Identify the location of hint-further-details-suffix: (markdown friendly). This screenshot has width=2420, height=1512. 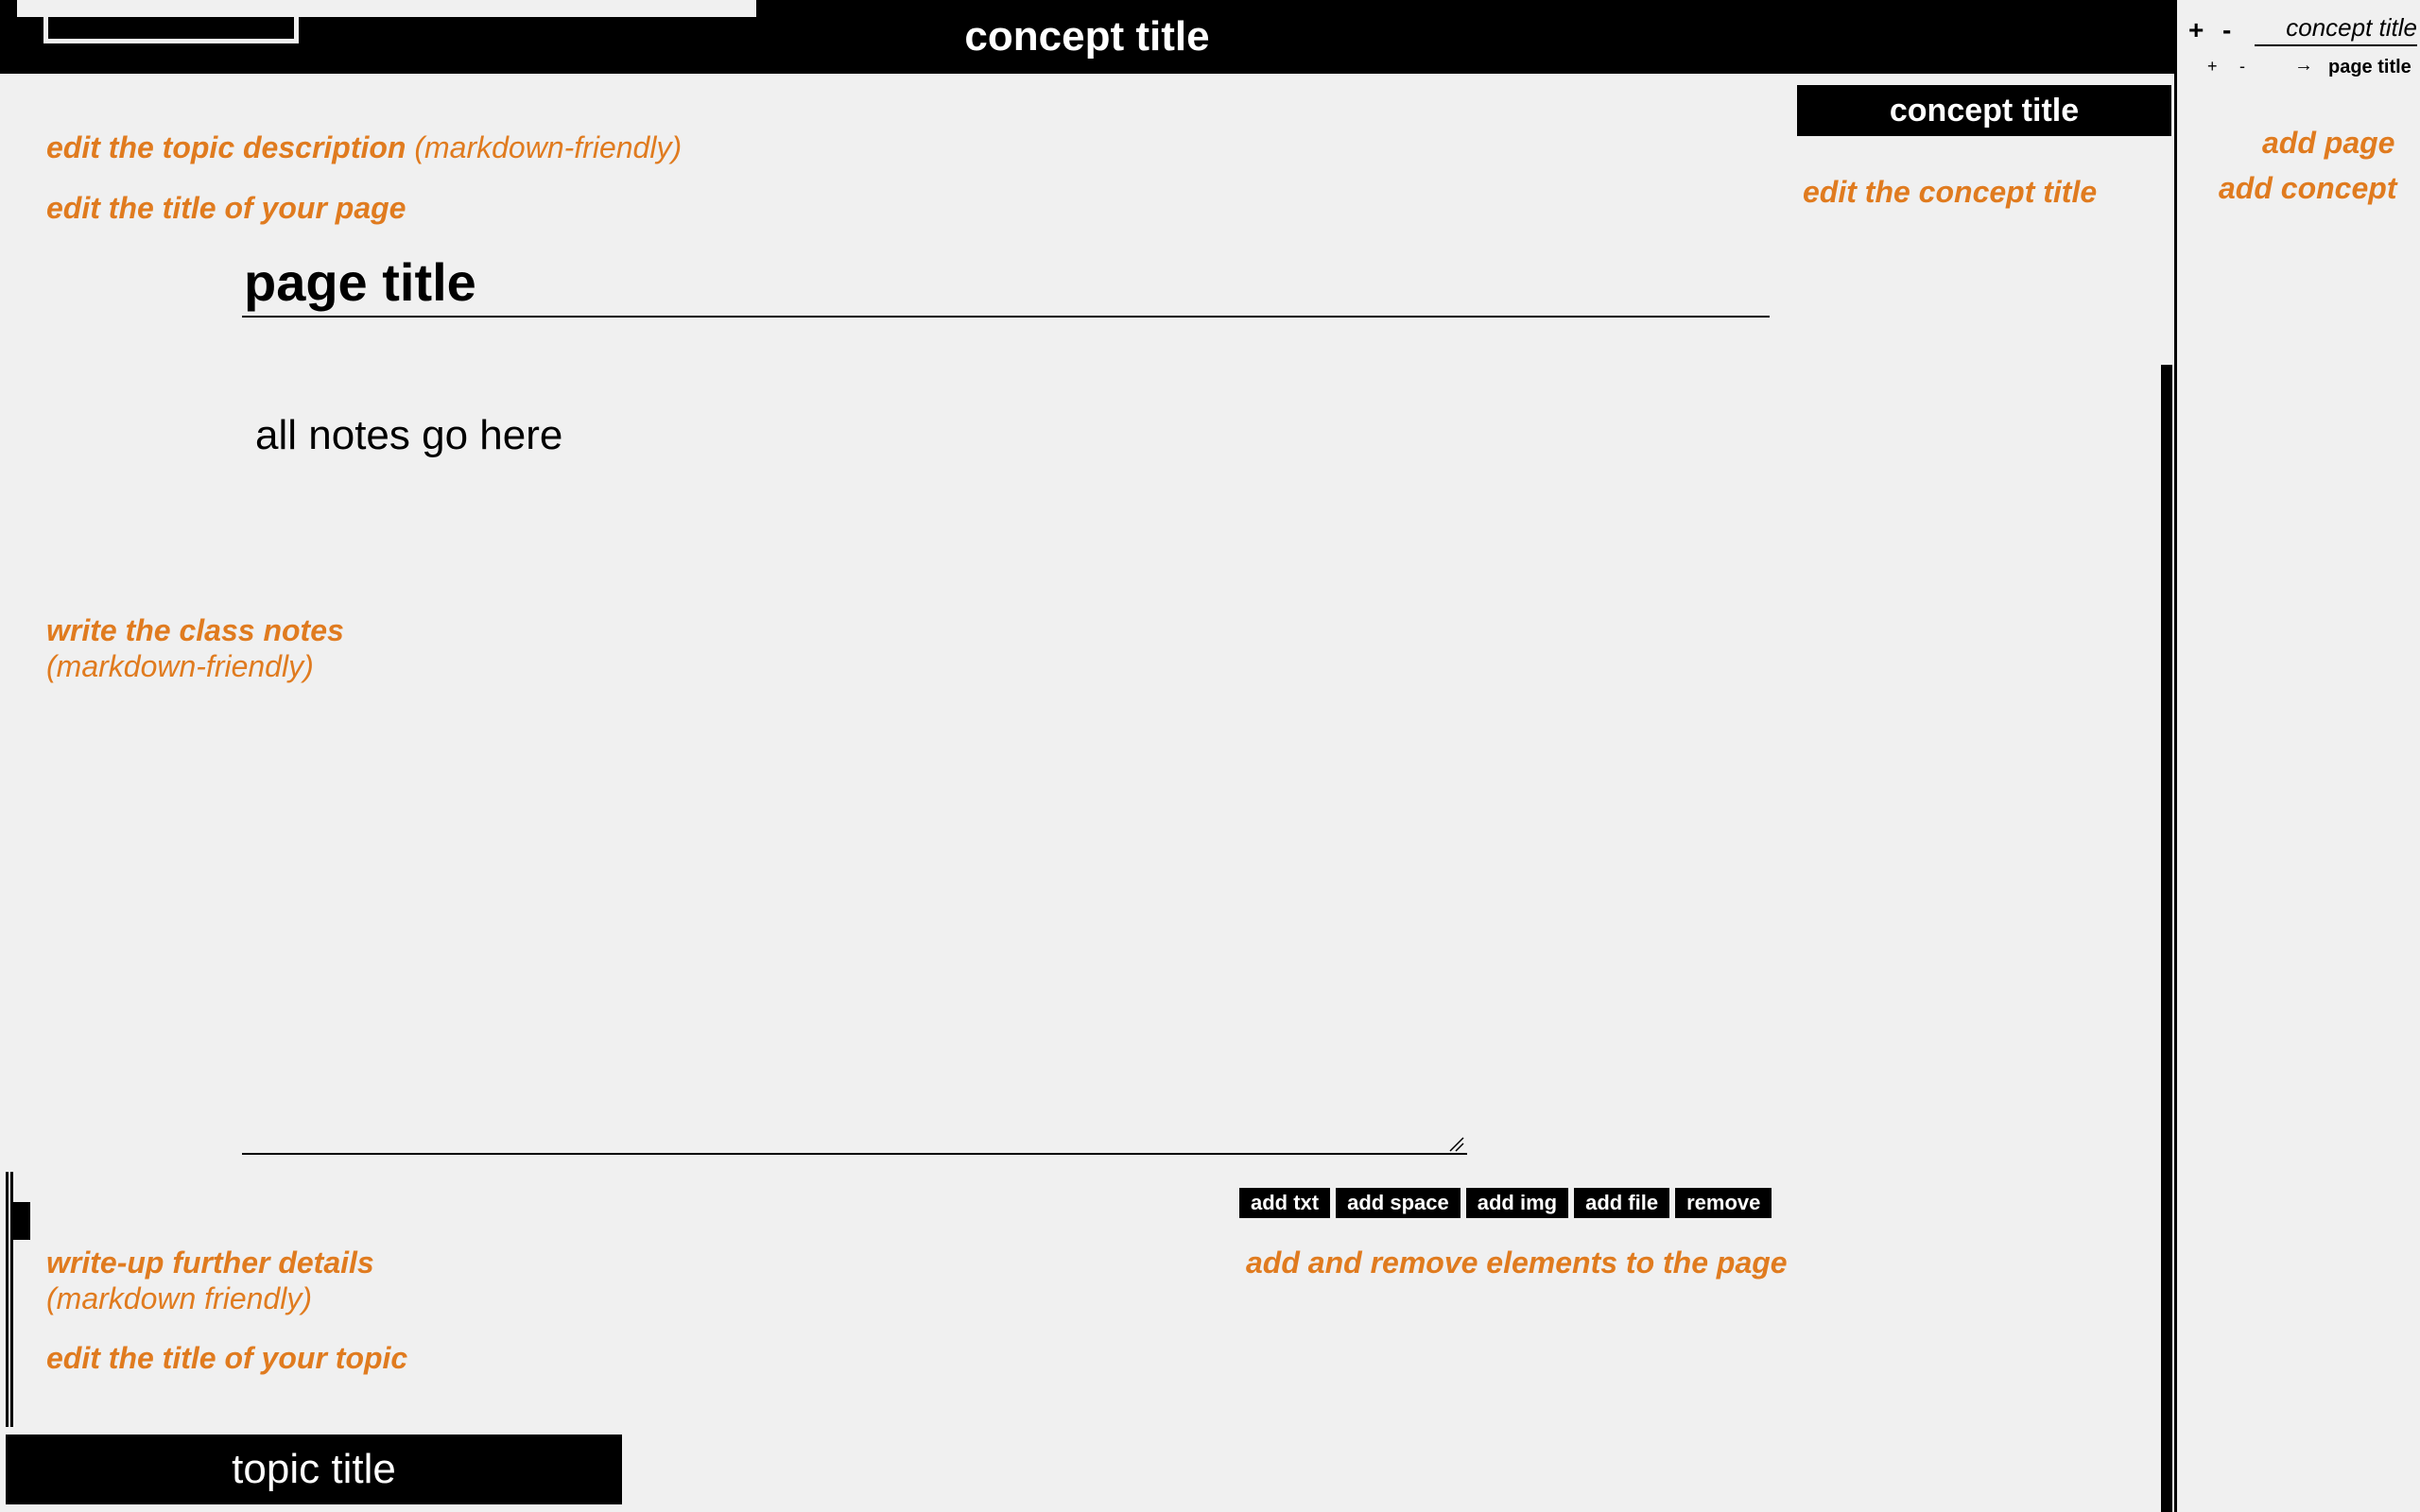
(179, 1298).